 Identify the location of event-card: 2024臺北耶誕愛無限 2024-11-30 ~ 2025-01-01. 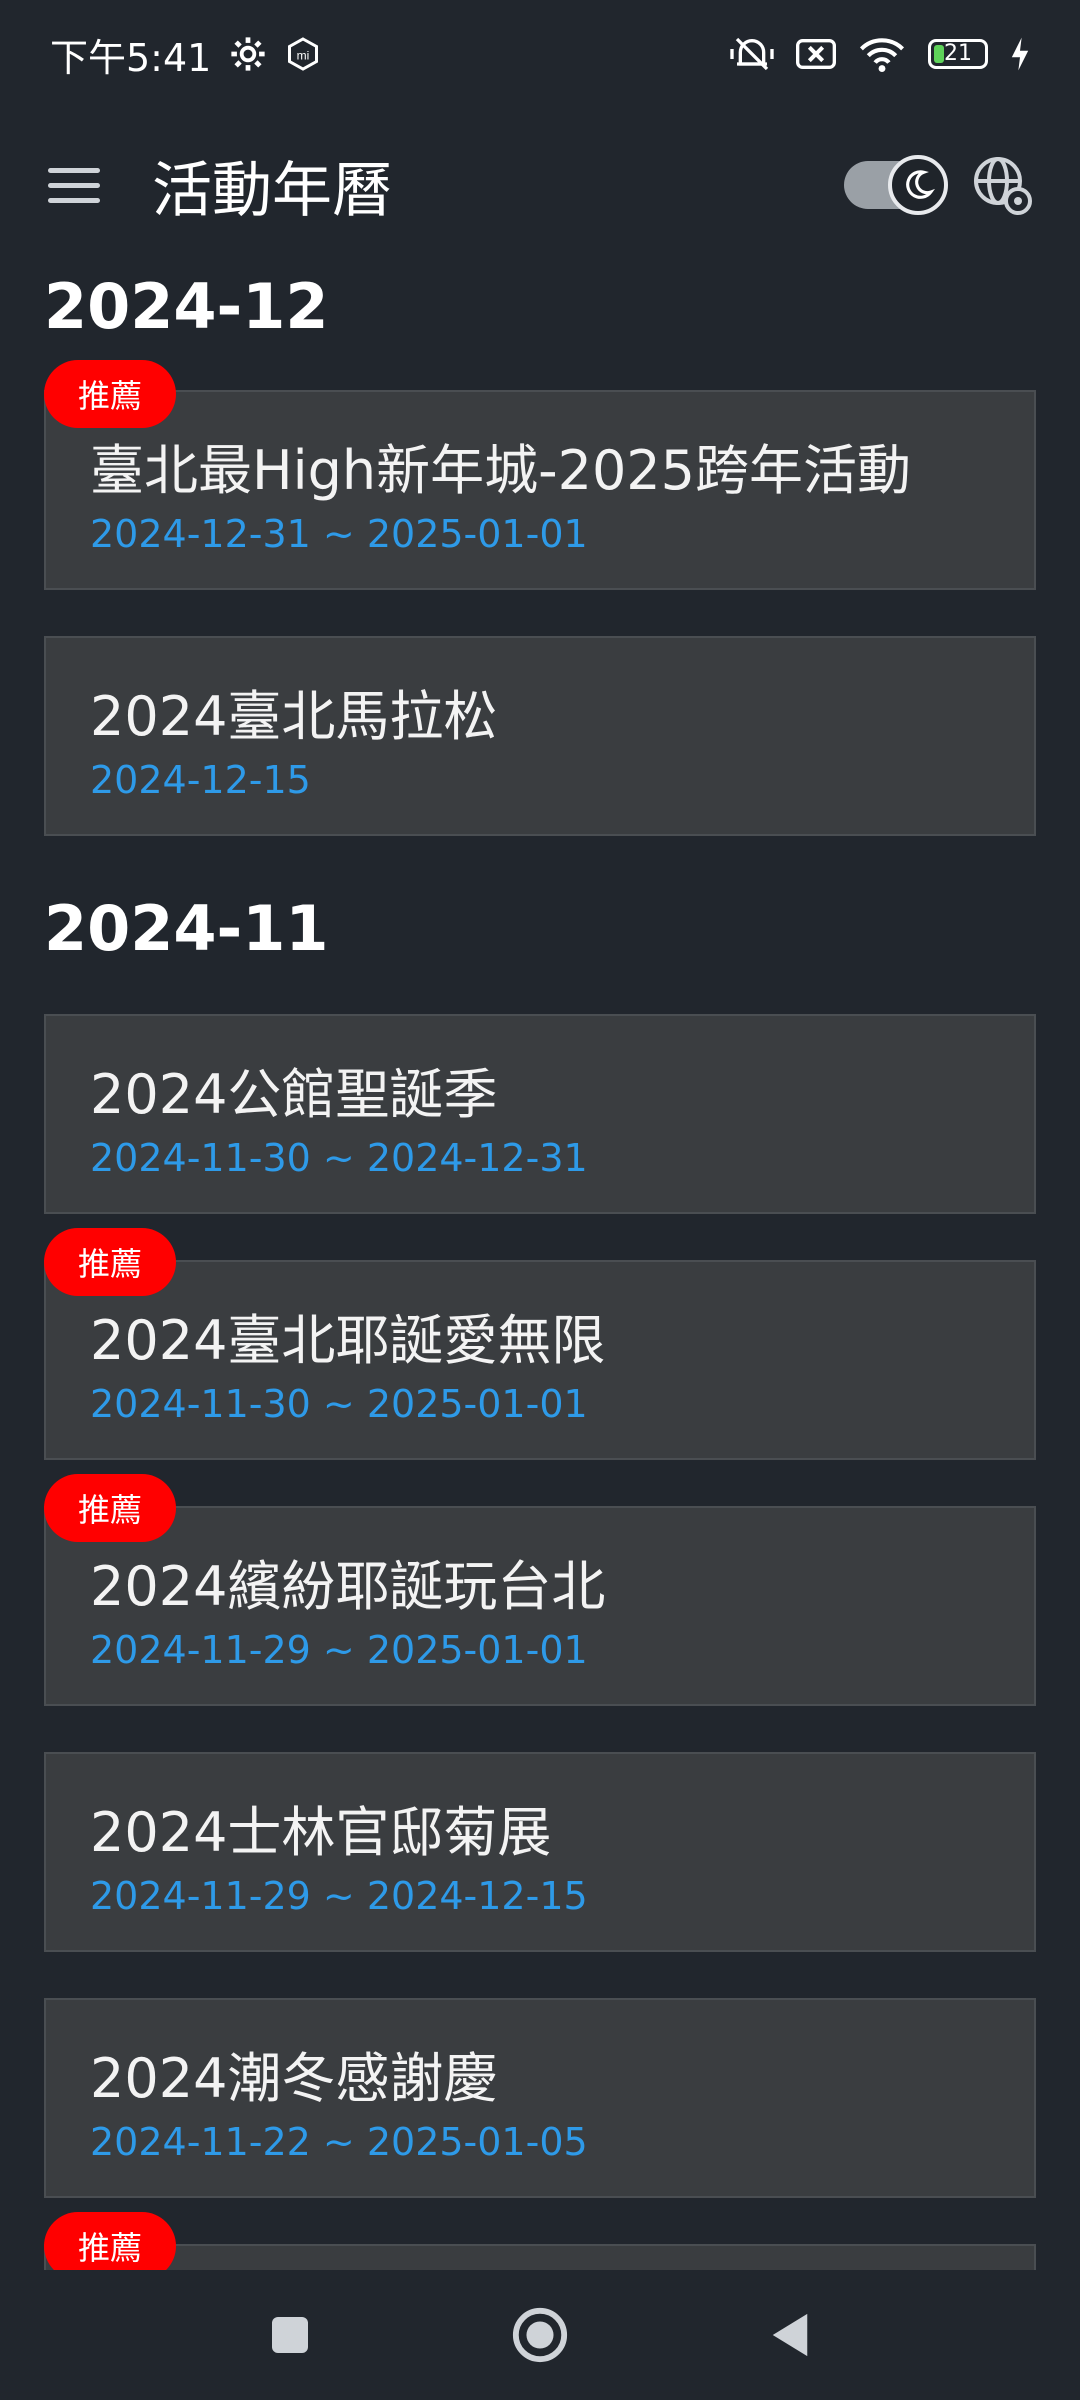
(540, 1360).